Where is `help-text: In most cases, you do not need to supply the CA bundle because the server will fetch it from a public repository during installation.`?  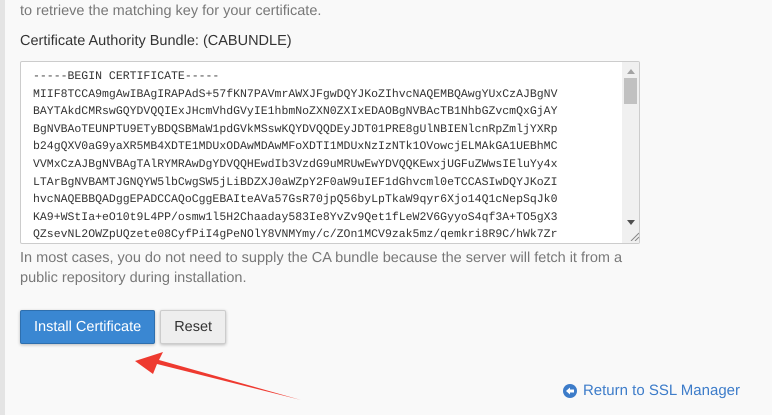 help-text: In most cases, you do not need to supply the CA bundle because the server will fetch it from a public repository during installation. is located at coordinates (322, 268).